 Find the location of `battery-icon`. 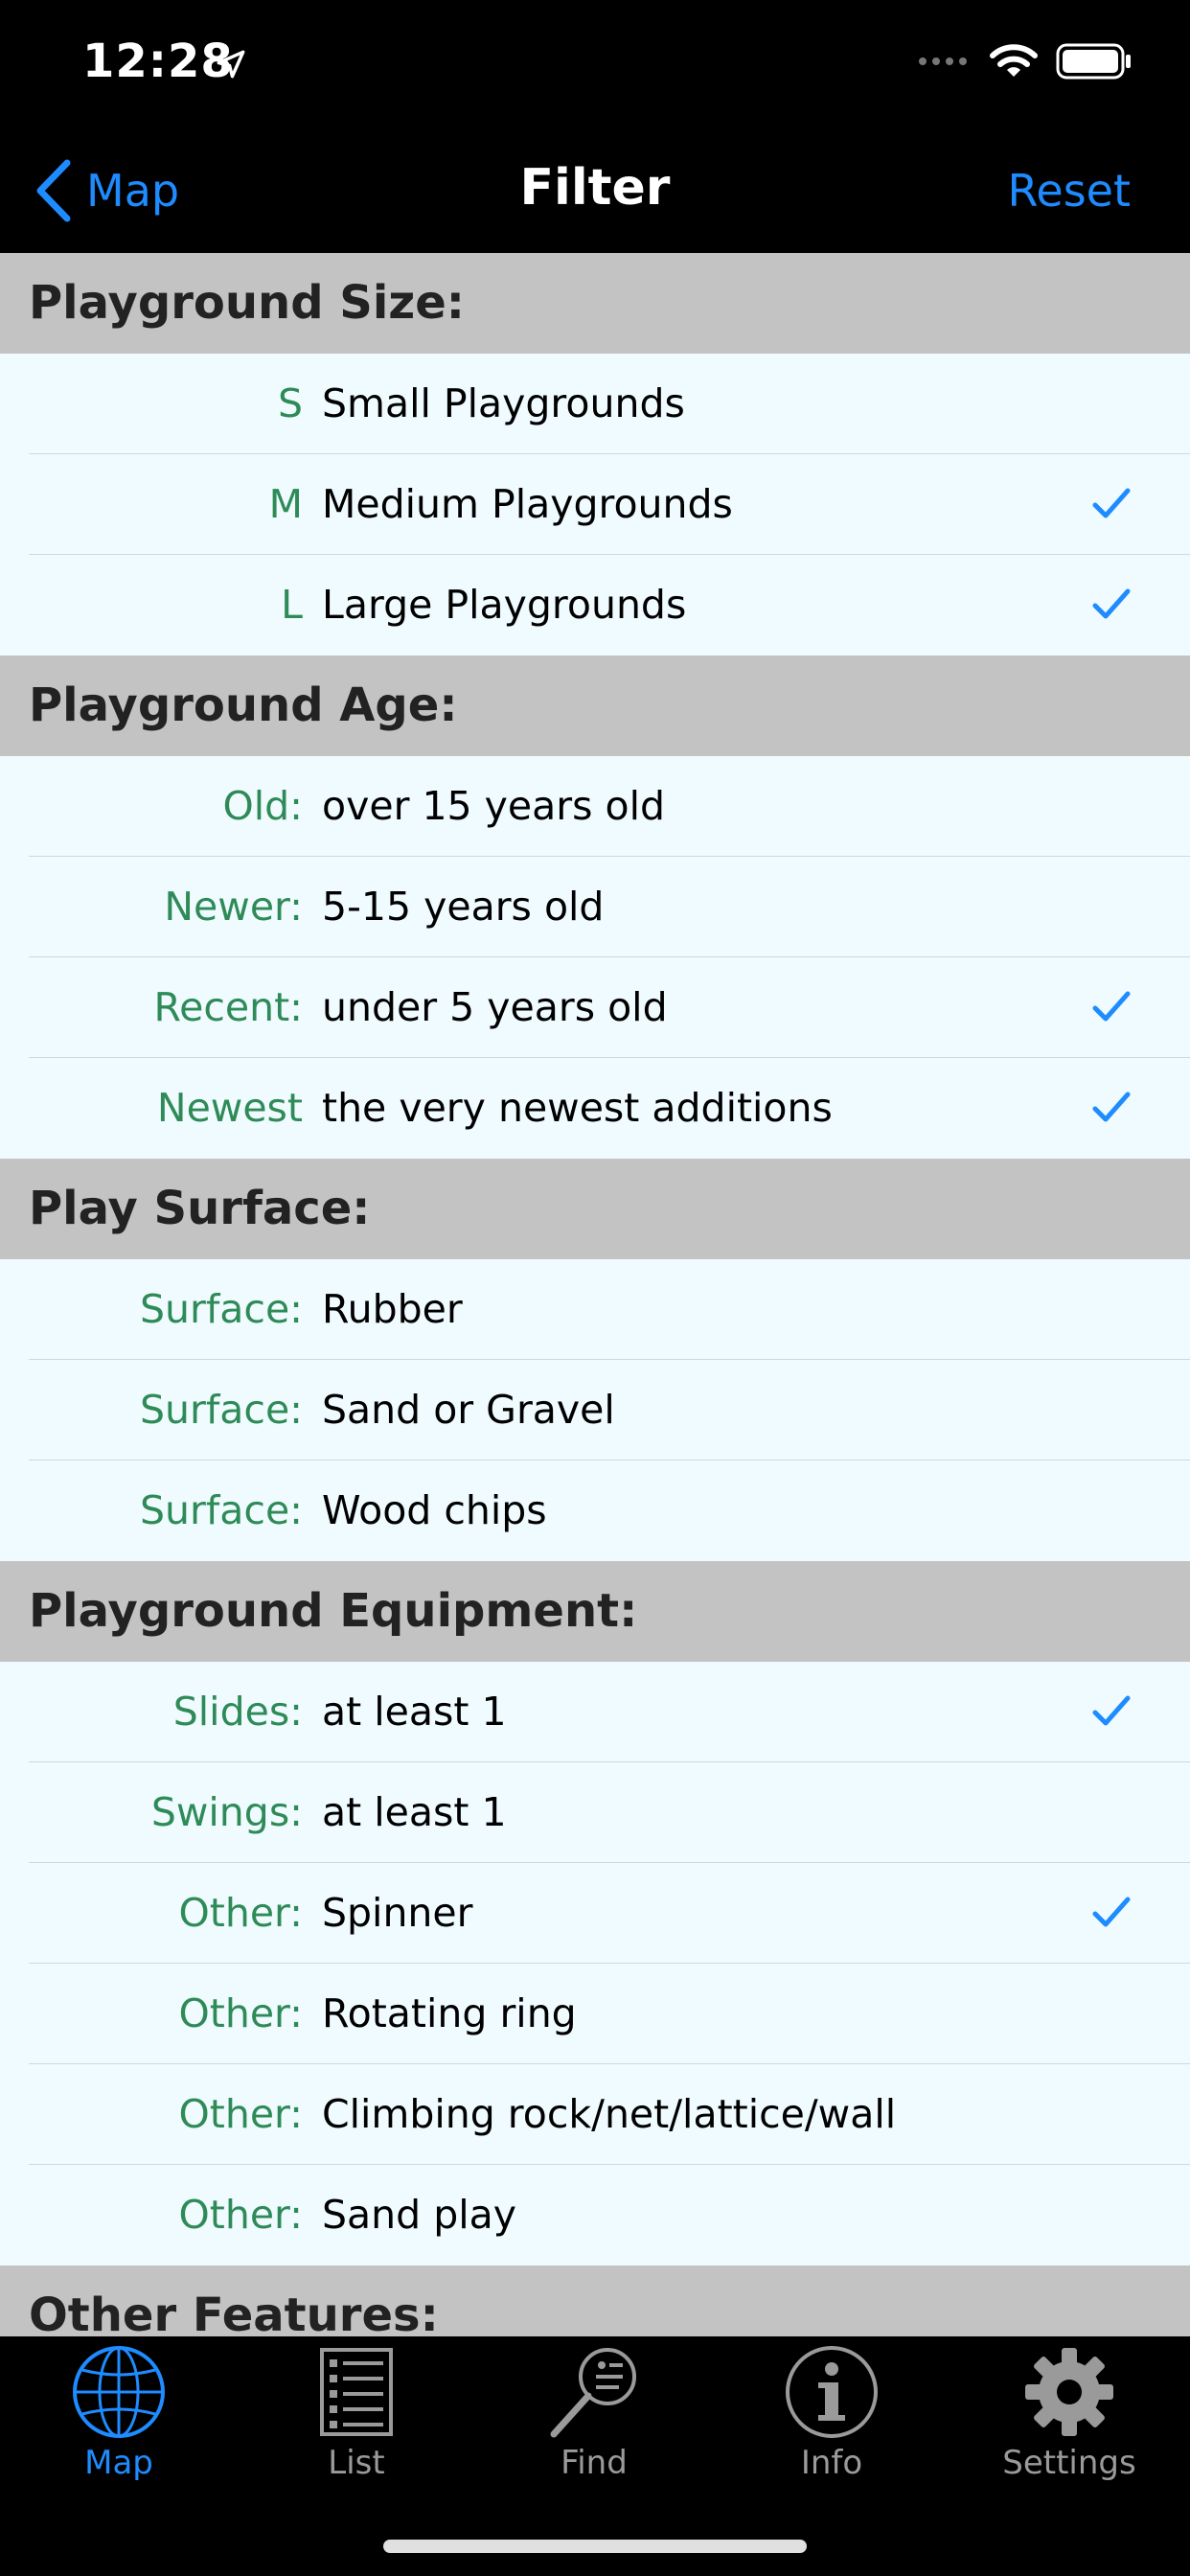

battery-icon is located at coordinates (1094, 62).